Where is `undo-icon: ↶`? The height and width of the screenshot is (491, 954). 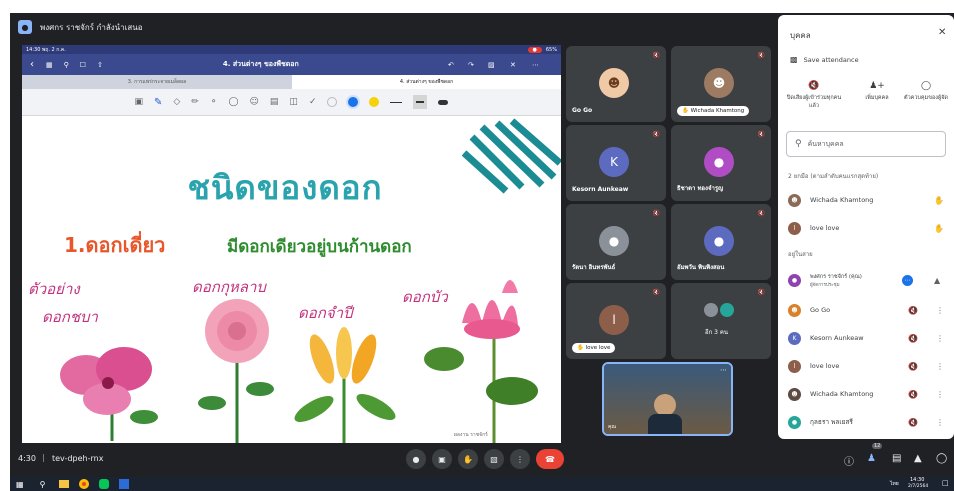 undo-icon: ↶ is located at coordinates (451, 65).